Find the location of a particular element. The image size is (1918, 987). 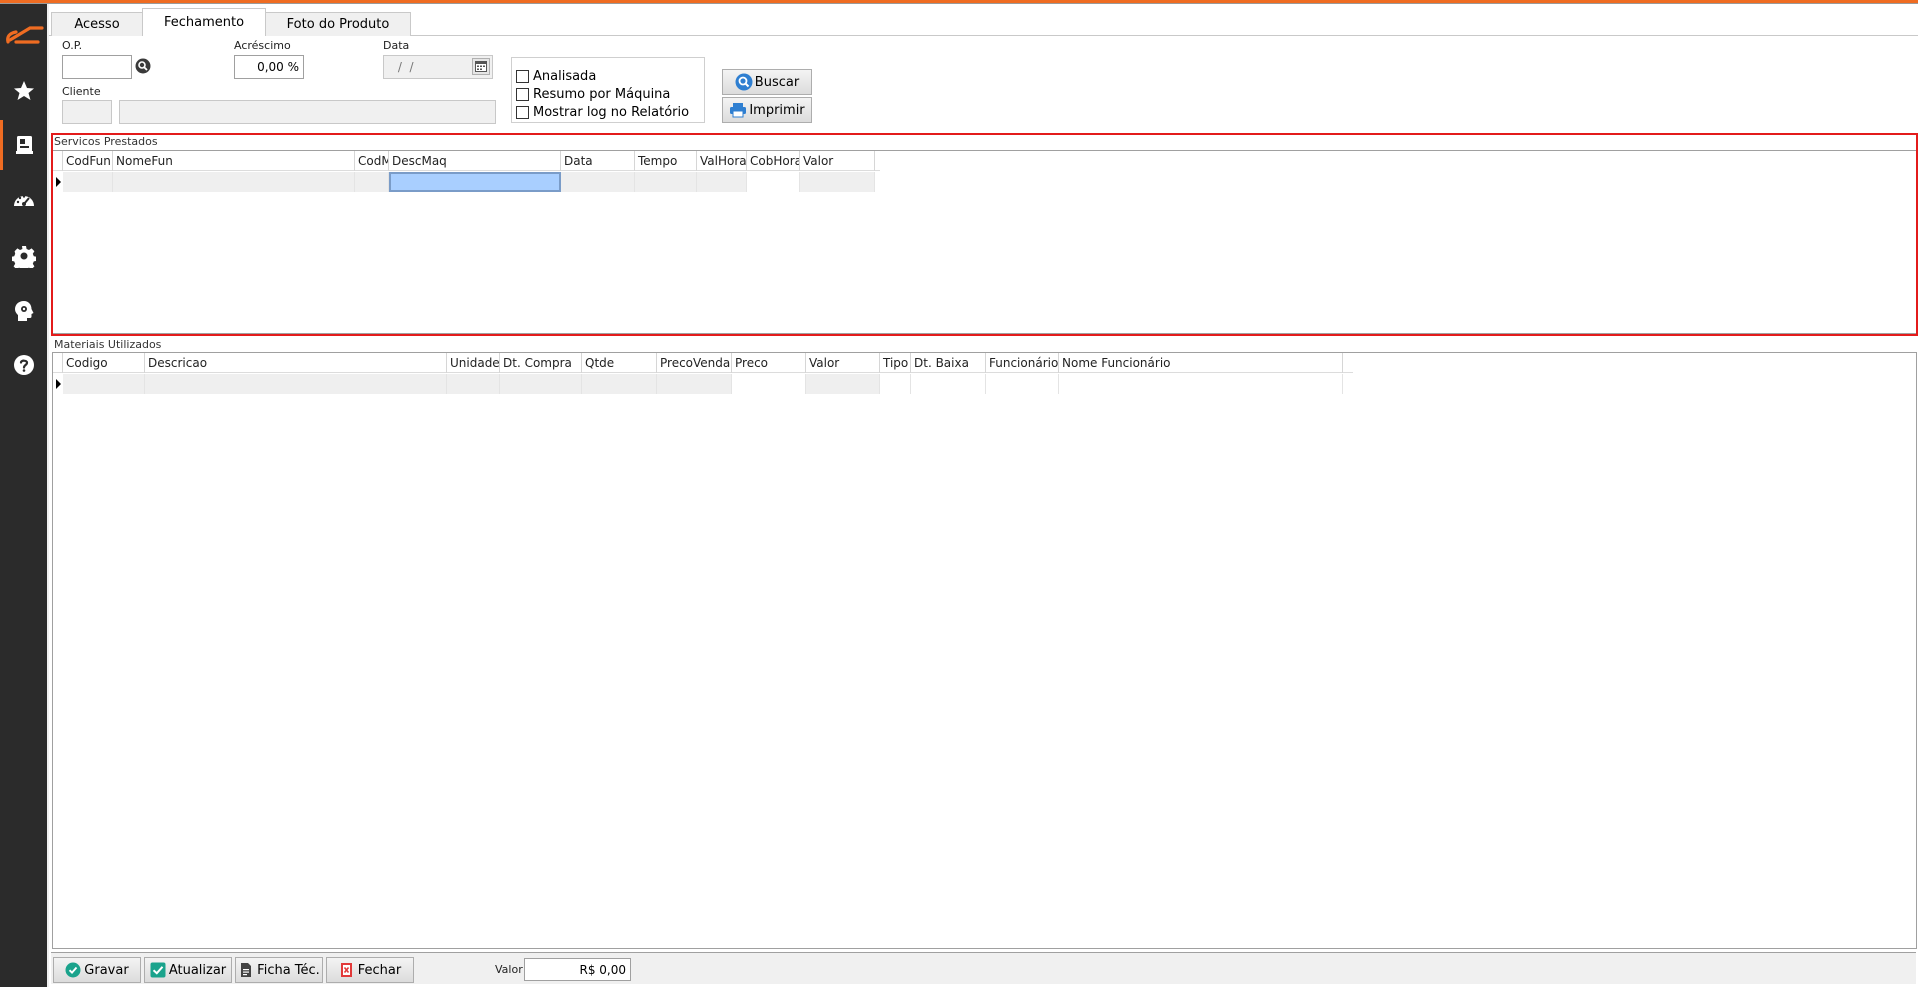

checkbox-label: Analisada is located at coordinates (565, 76).